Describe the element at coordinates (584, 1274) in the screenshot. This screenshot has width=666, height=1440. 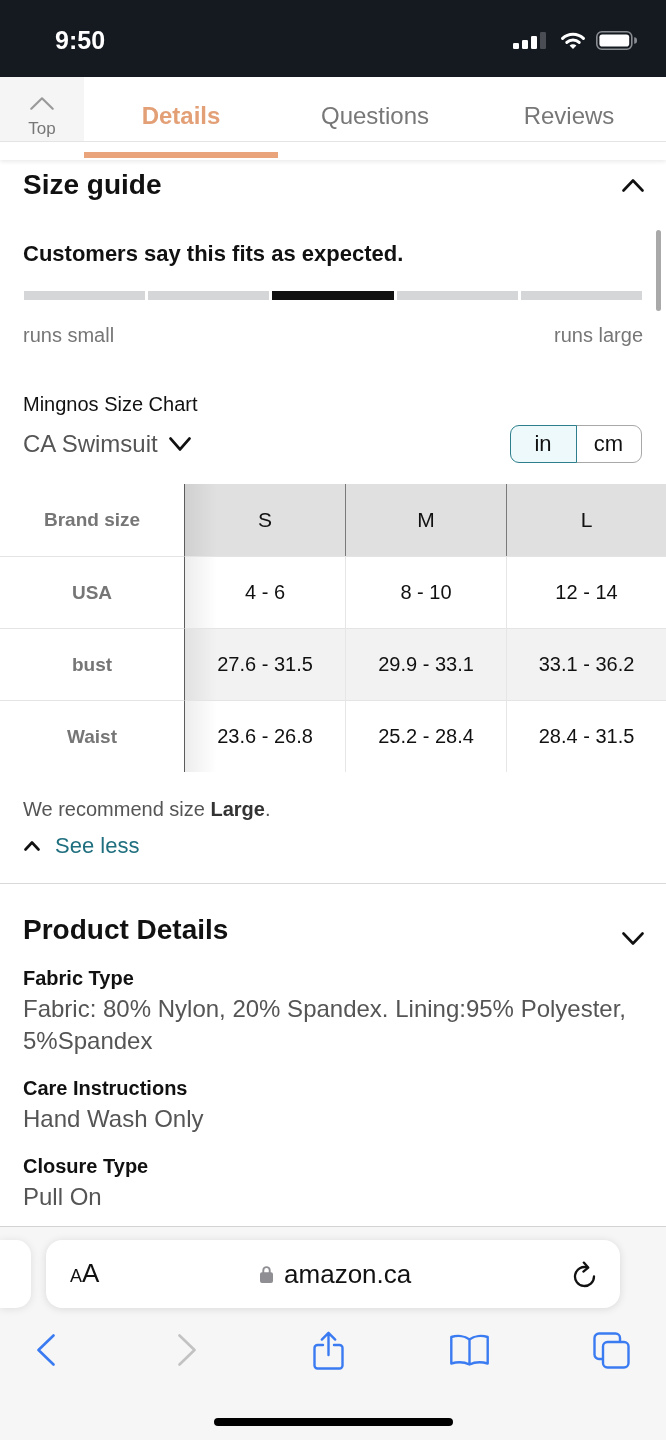
I see `reload-icon` at that location.